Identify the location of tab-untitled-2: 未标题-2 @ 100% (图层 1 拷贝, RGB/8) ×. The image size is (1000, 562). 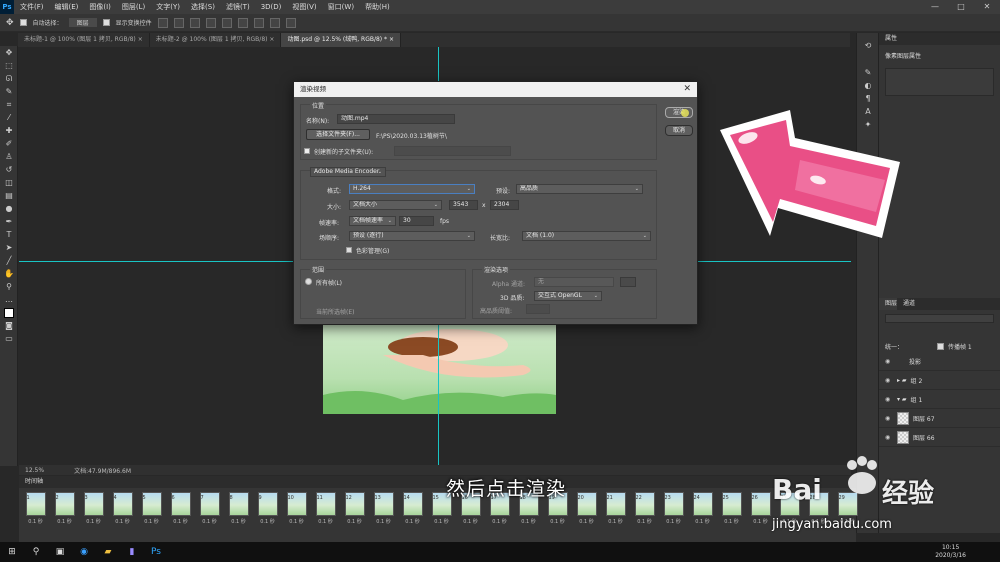
(216, 40).